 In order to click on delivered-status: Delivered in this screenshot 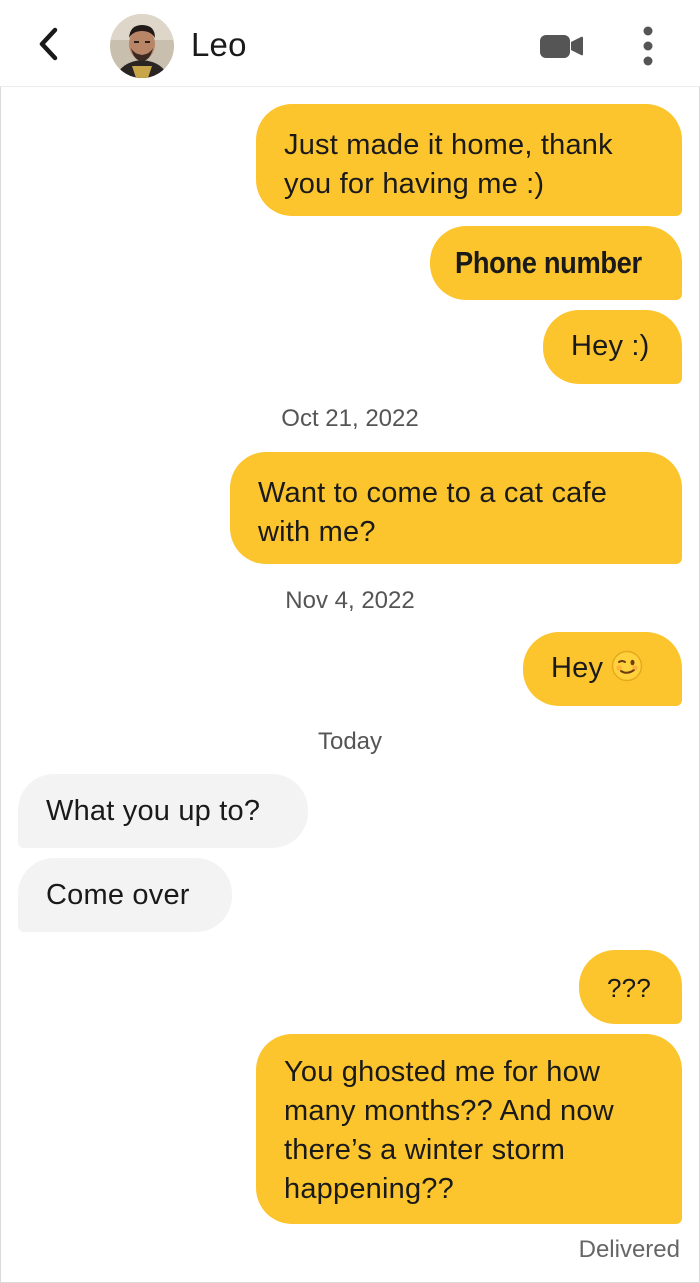, I will do `click(629, 1249)`.